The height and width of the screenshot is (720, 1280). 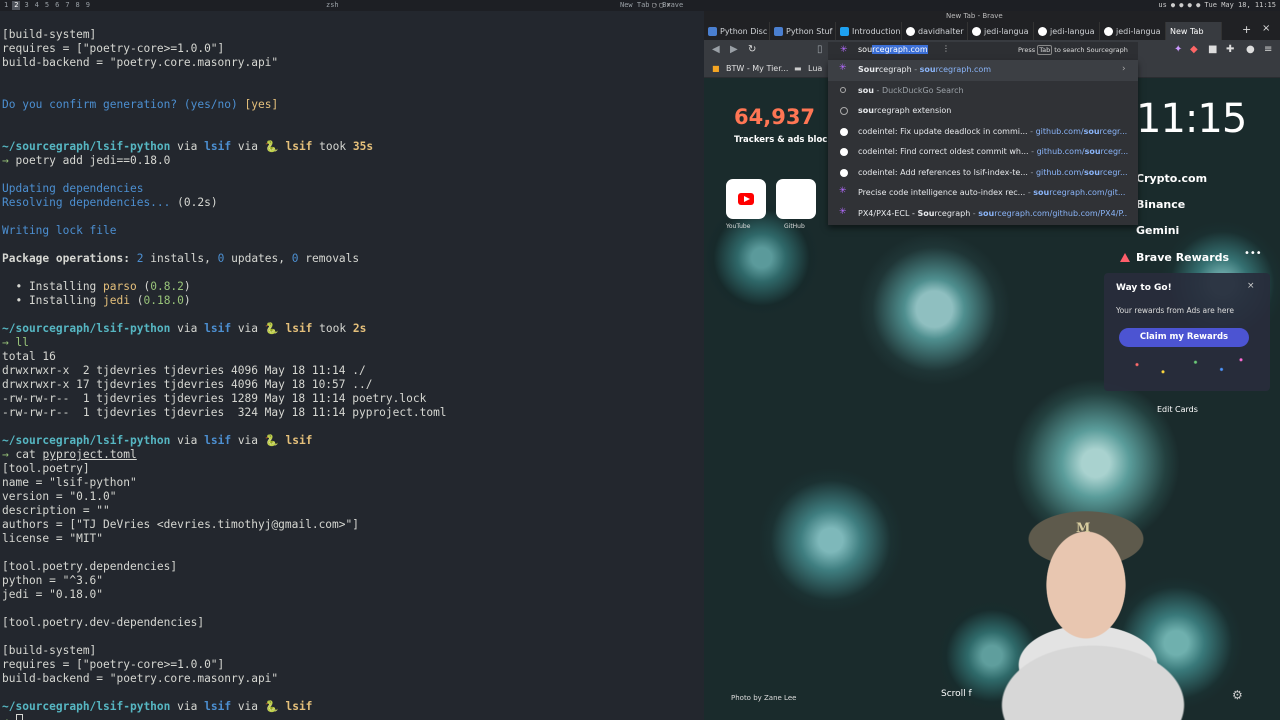 What do you see at coordinates (869, 31) in the screenshot?
I see `browser-tab: Introduction` at bounding box center [869, 31].